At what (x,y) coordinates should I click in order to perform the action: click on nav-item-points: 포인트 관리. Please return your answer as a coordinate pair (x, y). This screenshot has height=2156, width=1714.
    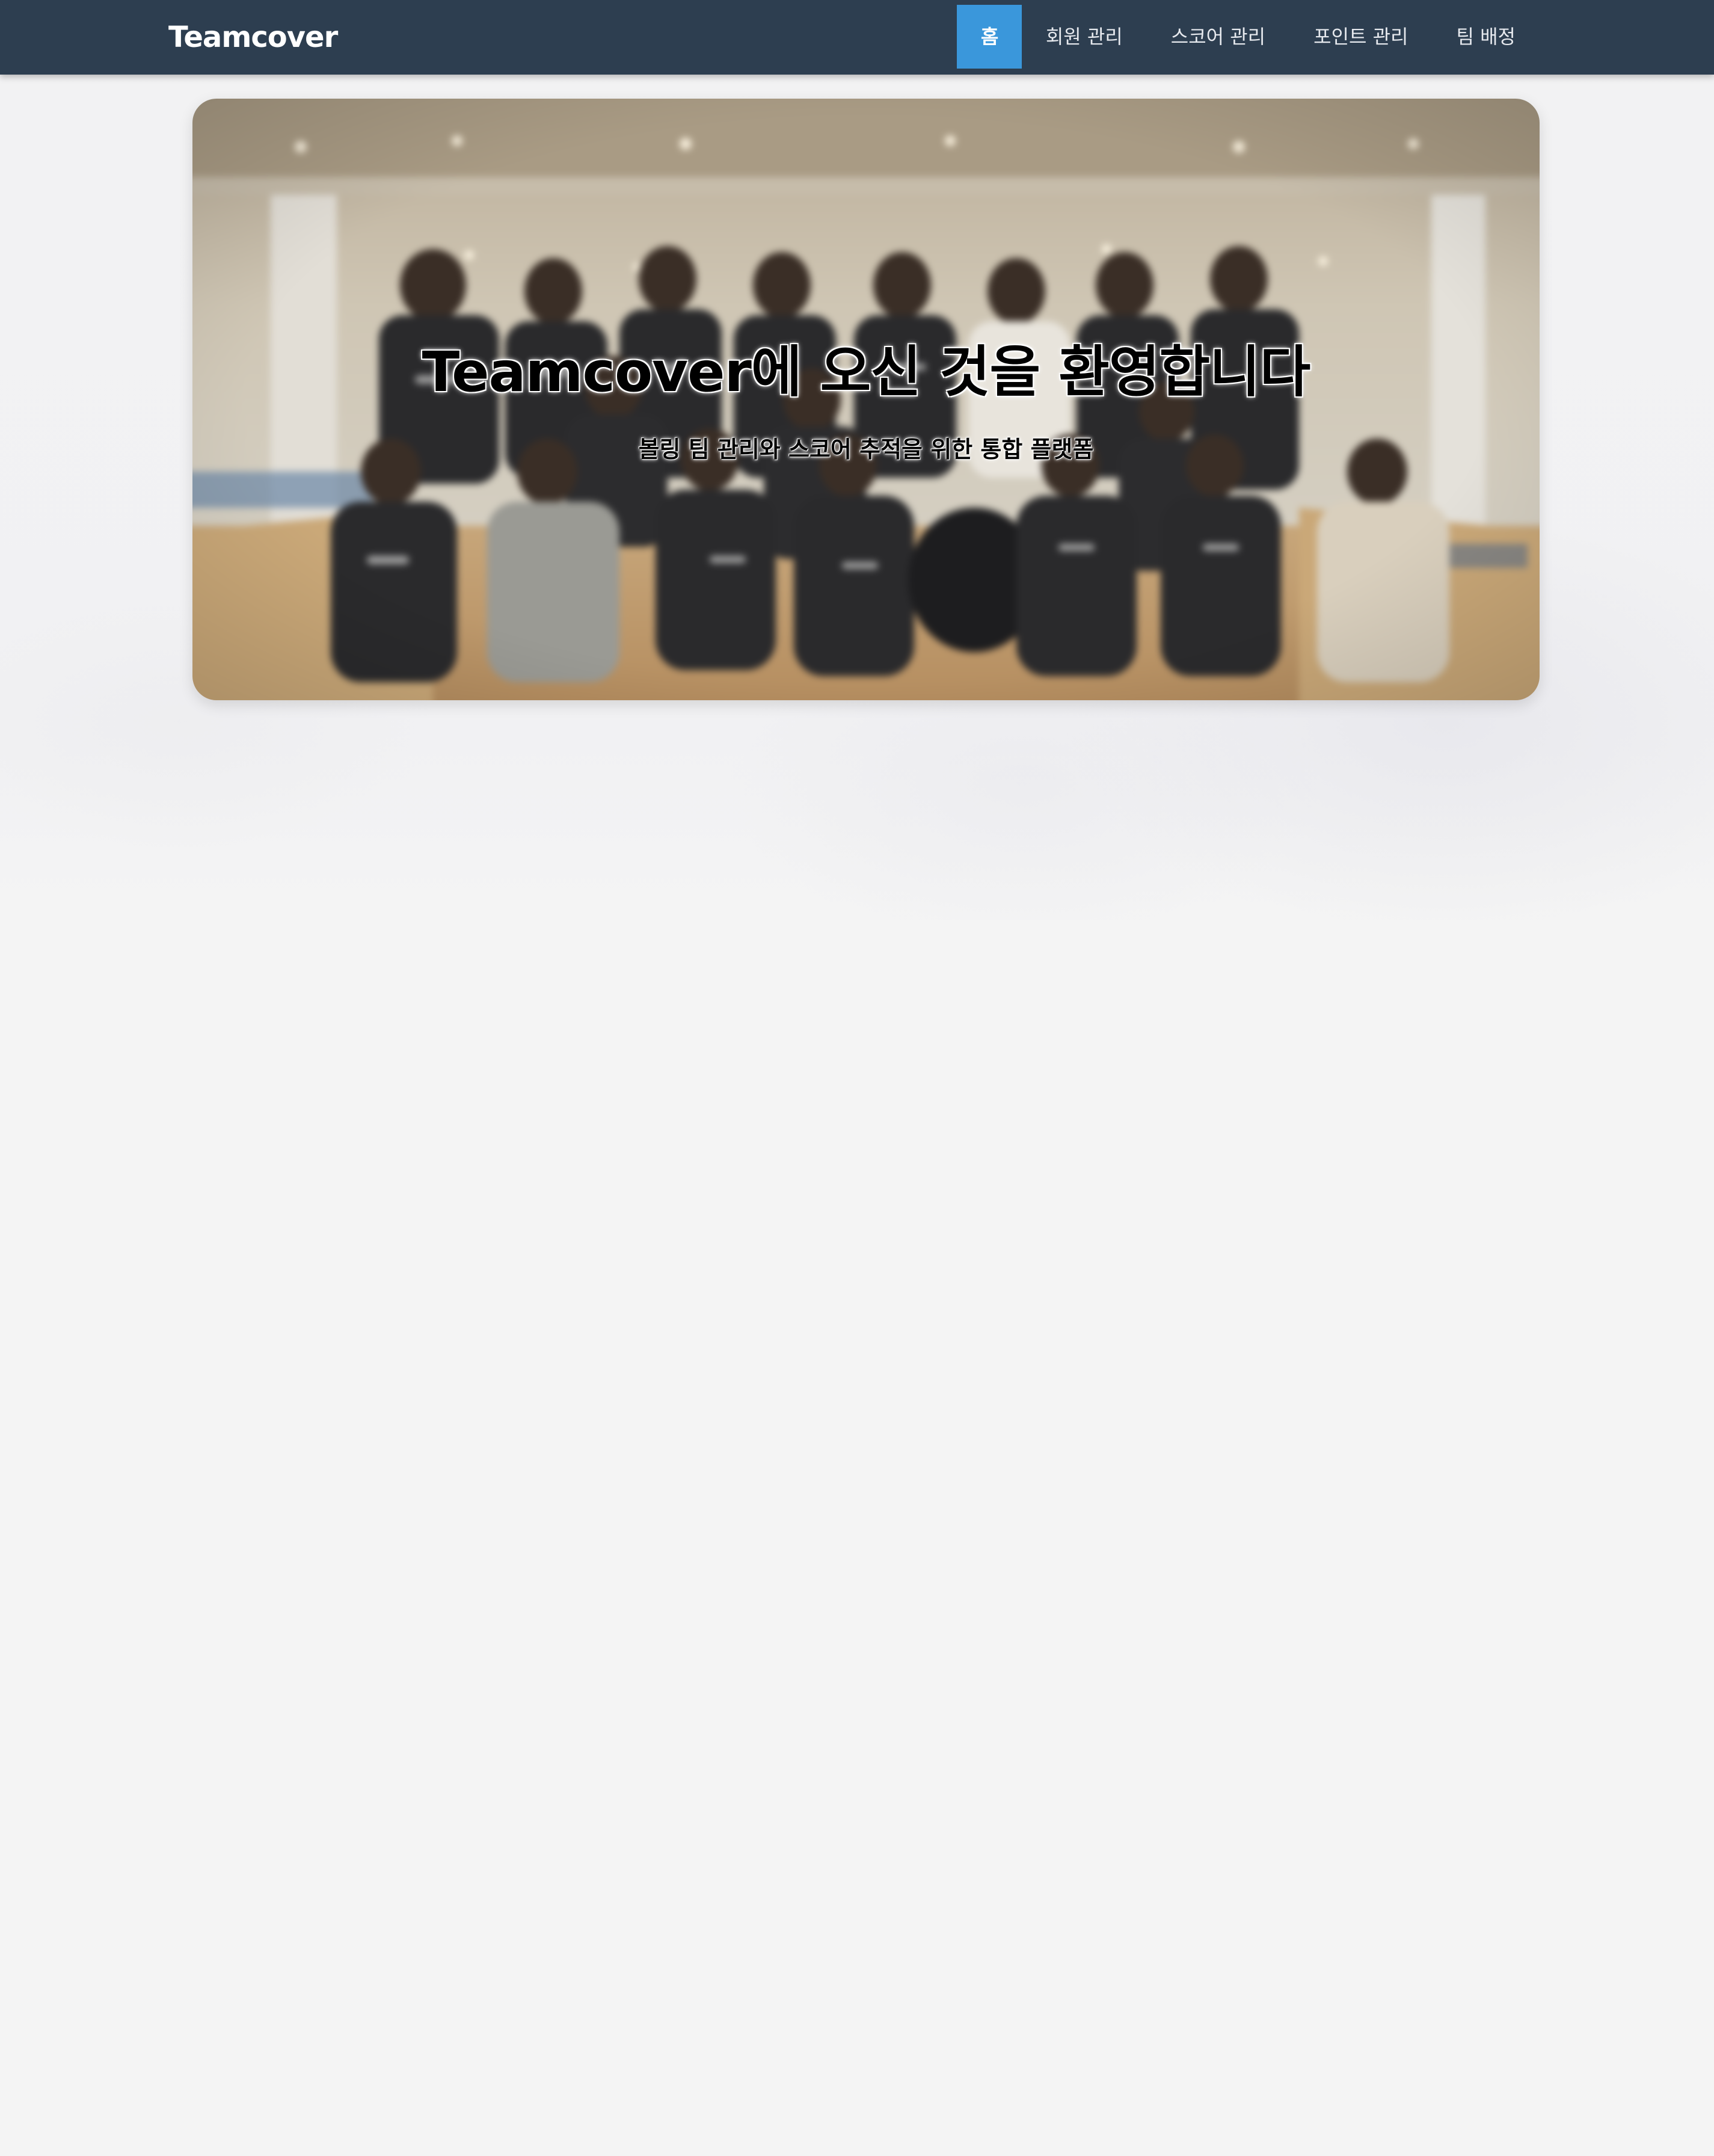
    Looking at the image, I should click on (1360, 37).